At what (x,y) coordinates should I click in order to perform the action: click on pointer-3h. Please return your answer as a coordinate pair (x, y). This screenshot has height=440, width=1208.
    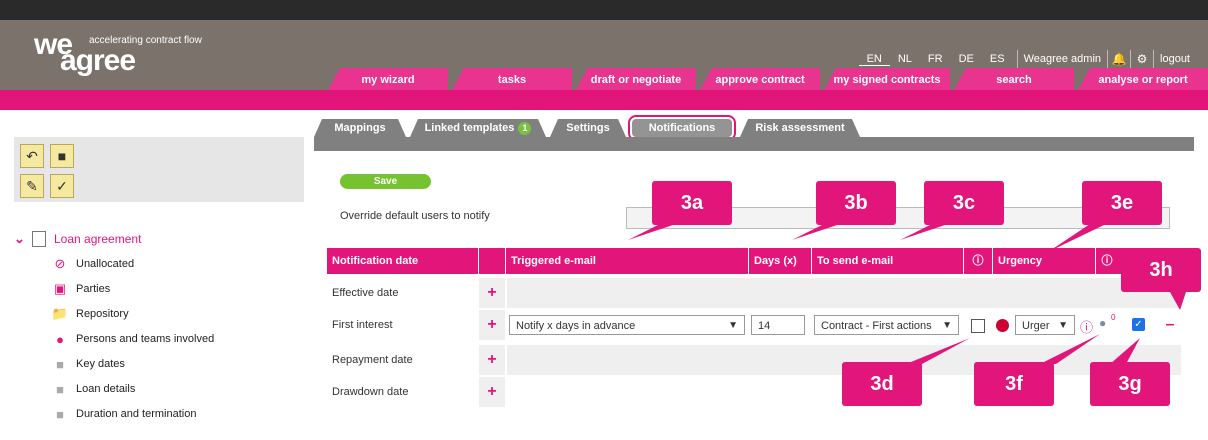
    Looking at the image, I should click on (1178, 301).